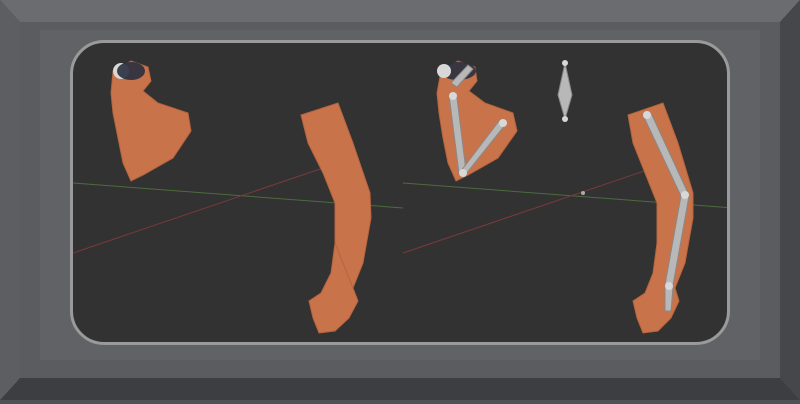 This screenshot has height=404, width=800. What do you see at coordinates (336, 218) in the screenshot?
I see `straight-arm-mesh` at bounding box center [336, 218].